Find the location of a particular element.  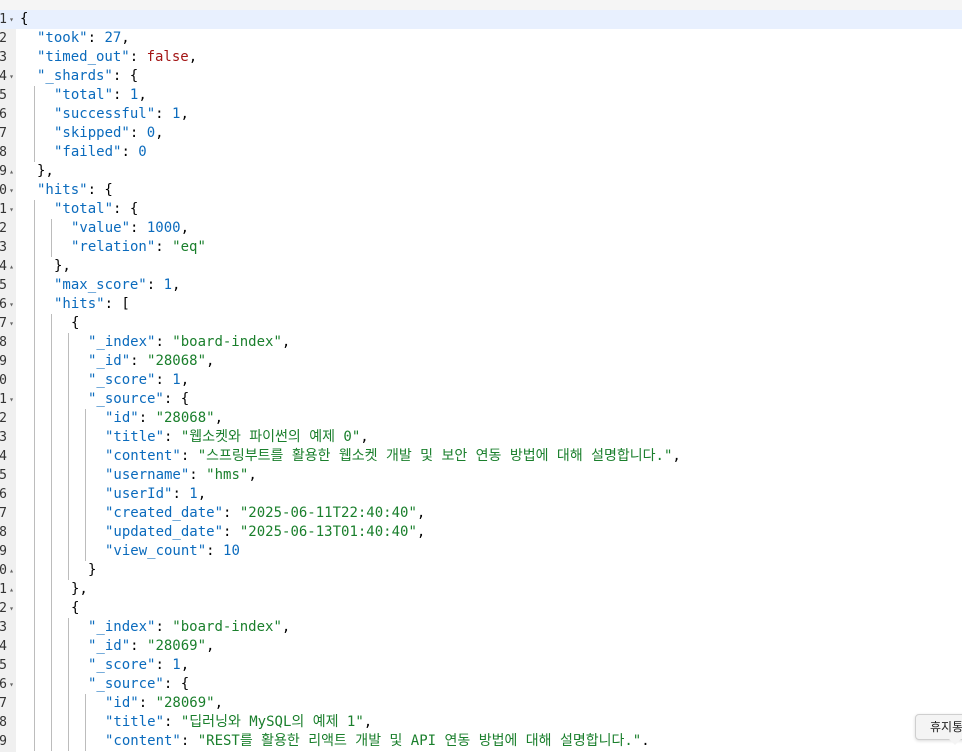

code-text: "hits": { is located at coordinates (75, 190).